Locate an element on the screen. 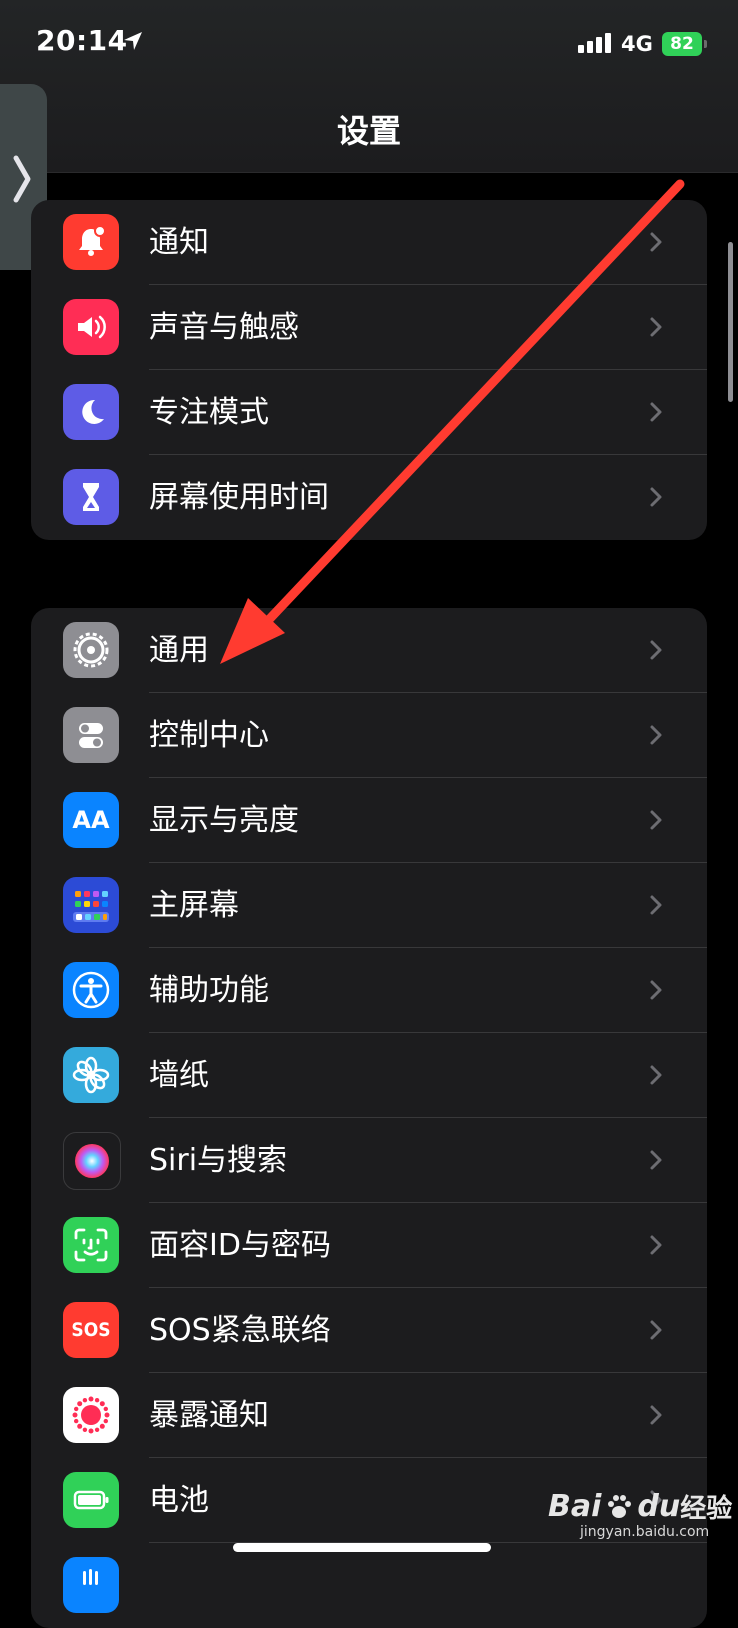 Image resolution: width=738 pixels, height=1628 pixels. paw-icon is located at coordinates (620, 1506).